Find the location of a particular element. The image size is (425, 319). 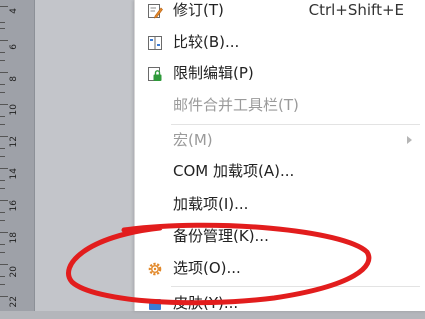

menu-item-label: 宏(M) is located at coordinates (193, 140).